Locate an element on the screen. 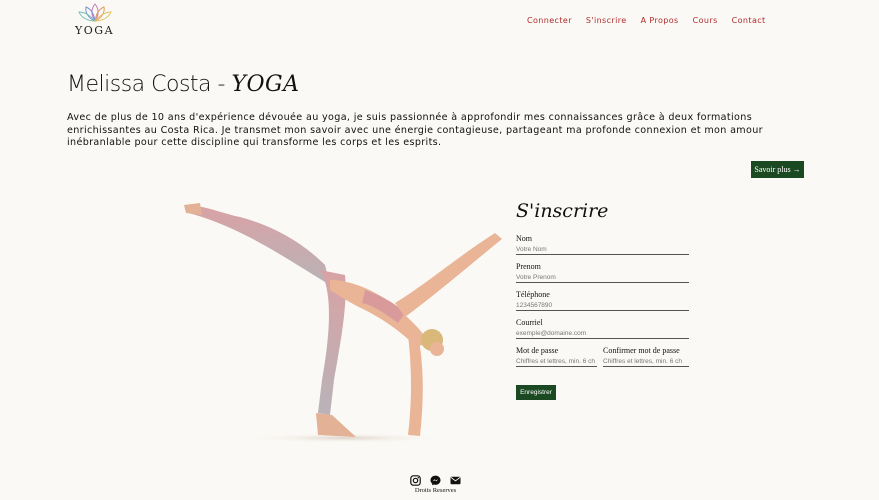 The image size is (879, 500). instagram-icon is located at coordinates (415, 478).